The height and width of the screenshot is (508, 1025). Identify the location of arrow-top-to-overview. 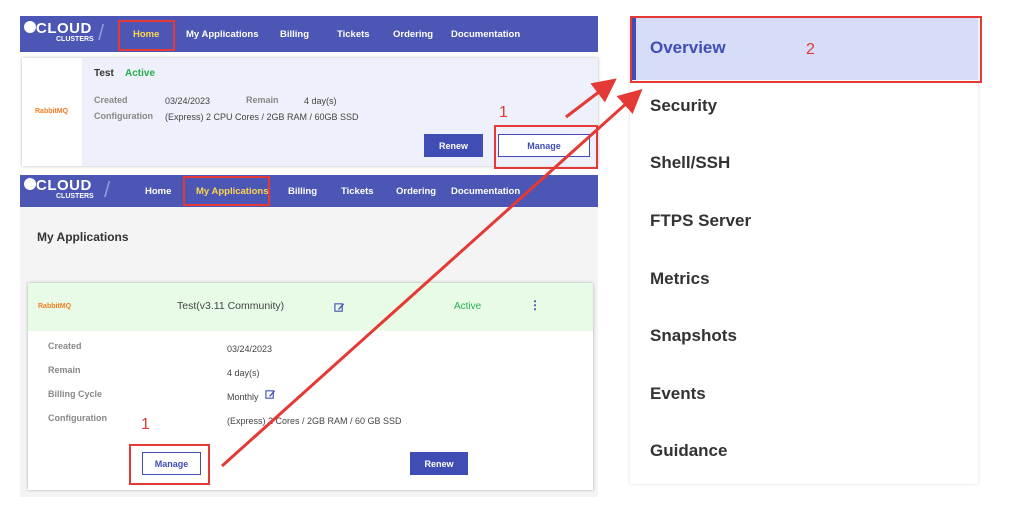
(591, 98).